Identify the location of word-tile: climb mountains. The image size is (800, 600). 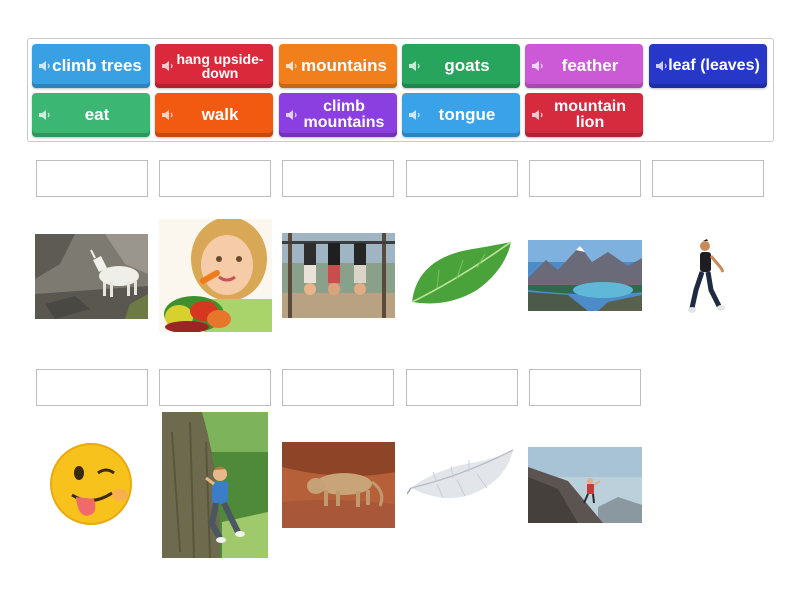
(338, 115).